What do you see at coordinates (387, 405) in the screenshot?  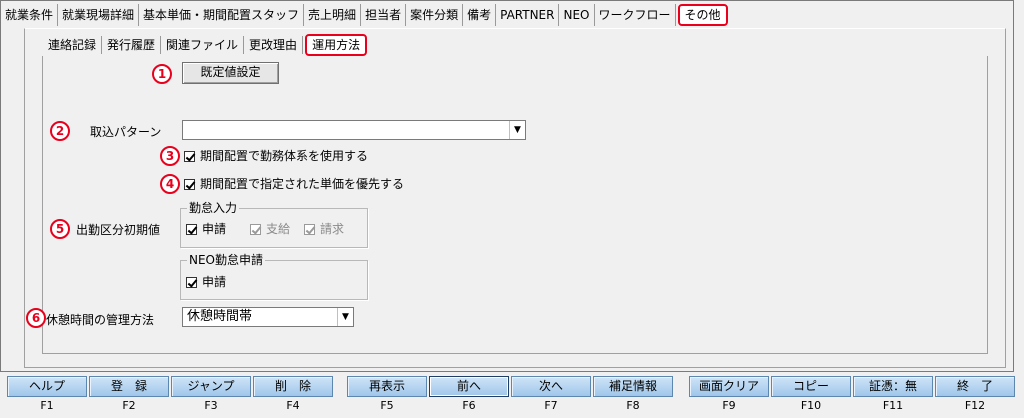 I see `f5-label: F5` at bounding box center [387, 405].